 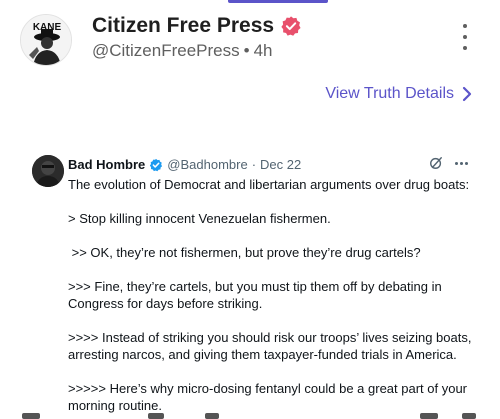 What do you see at coordinates (278, 1) in the screenshot?
I see `tab-indicator` at bounding box center [278, 1].